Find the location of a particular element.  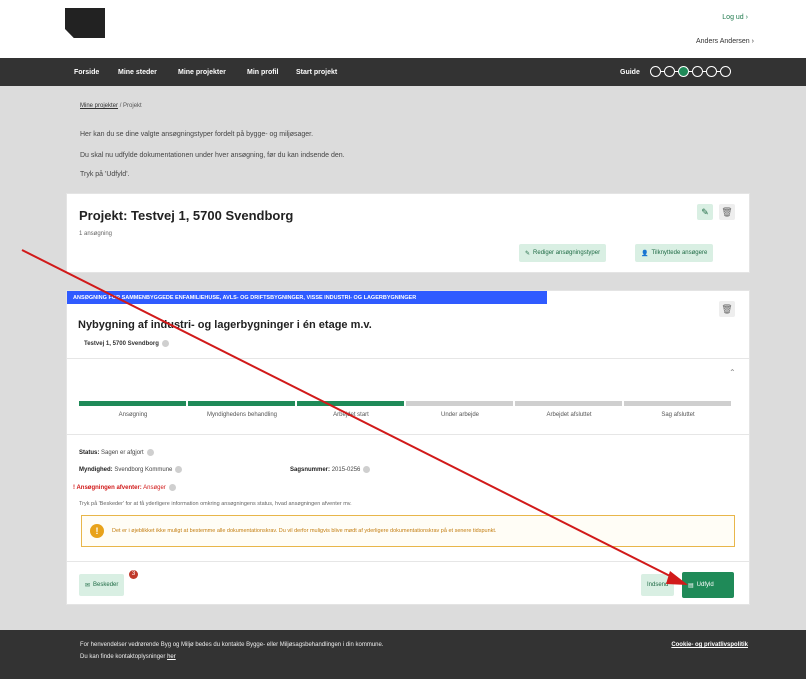

progress-step-label: Arbejdet start is located at coordinates (351, 415).